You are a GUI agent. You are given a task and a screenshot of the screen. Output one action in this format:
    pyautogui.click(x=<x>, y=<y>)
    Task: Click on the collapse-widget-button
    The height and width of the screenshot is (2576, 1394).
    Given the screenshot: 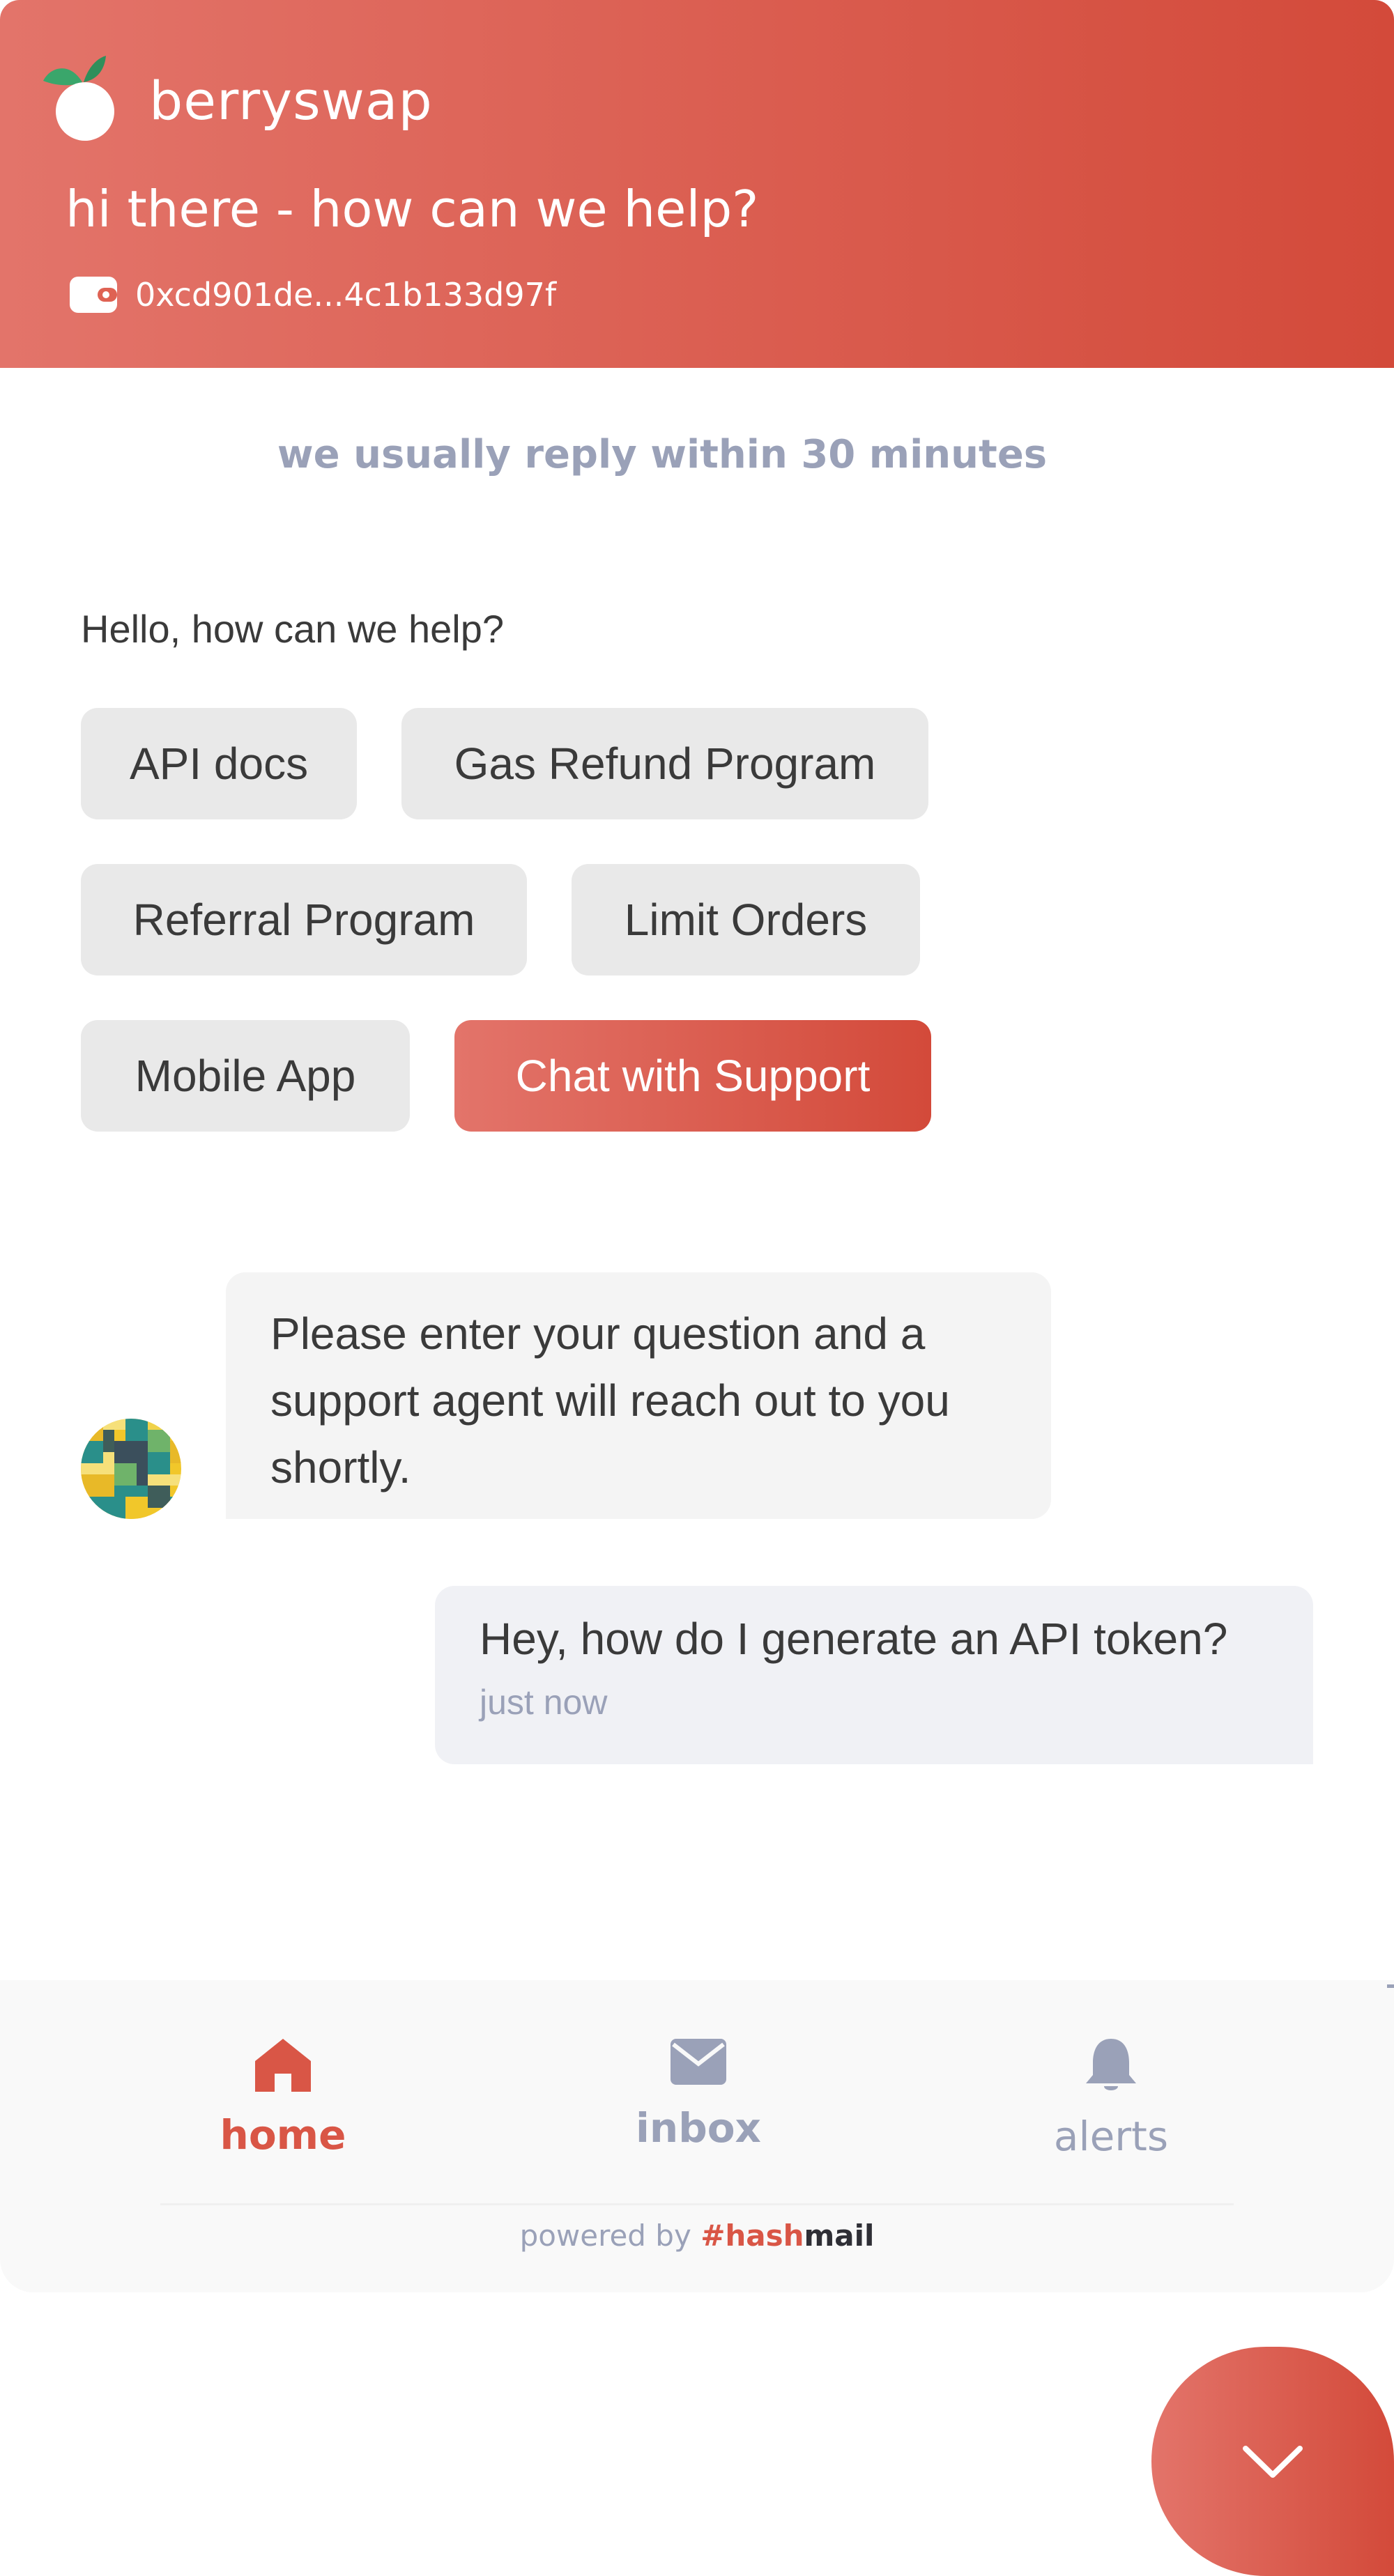 What is the action you would take?
    pyautogui.click(x=1272, y=2461)
    